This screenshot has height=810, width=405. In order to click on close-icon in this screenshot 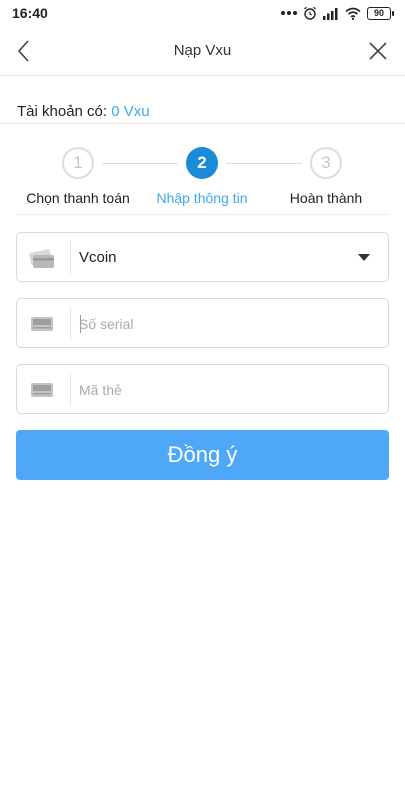, I will do `click(378, 51)`.